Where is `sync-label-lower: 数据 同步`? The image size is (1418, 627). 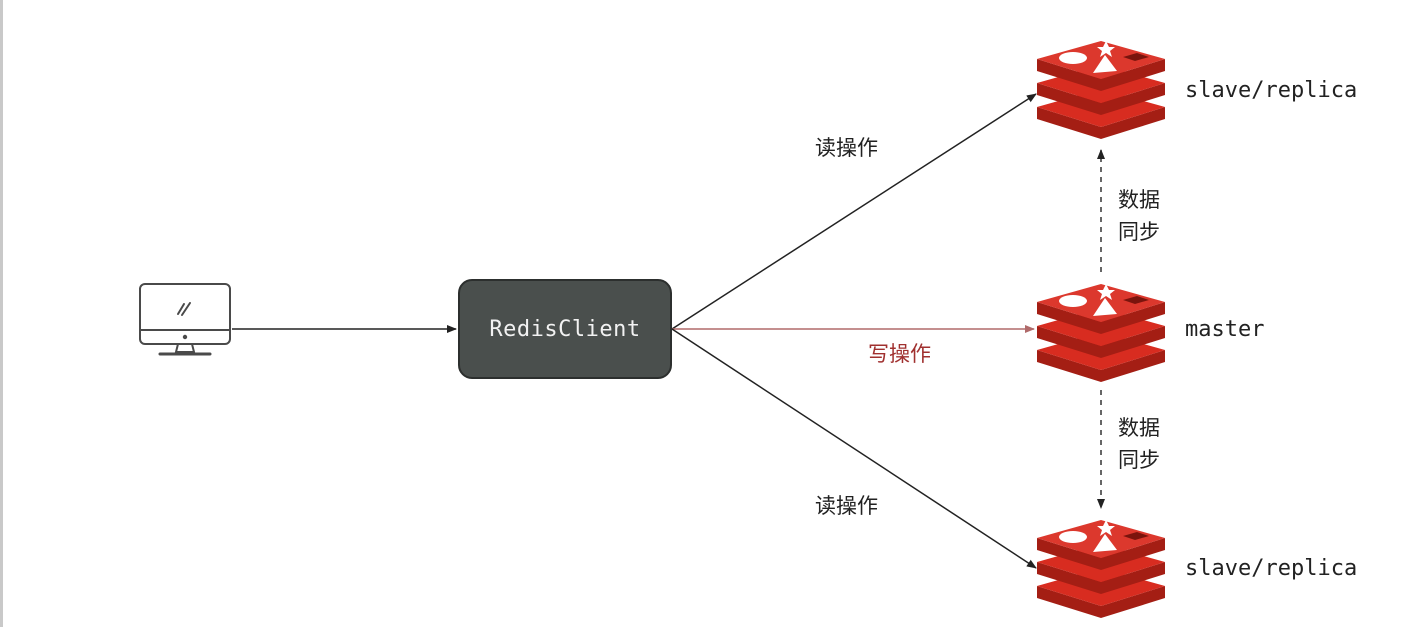
sync-label-lower: 数据 同步 is located at coordinates (1139, 444).